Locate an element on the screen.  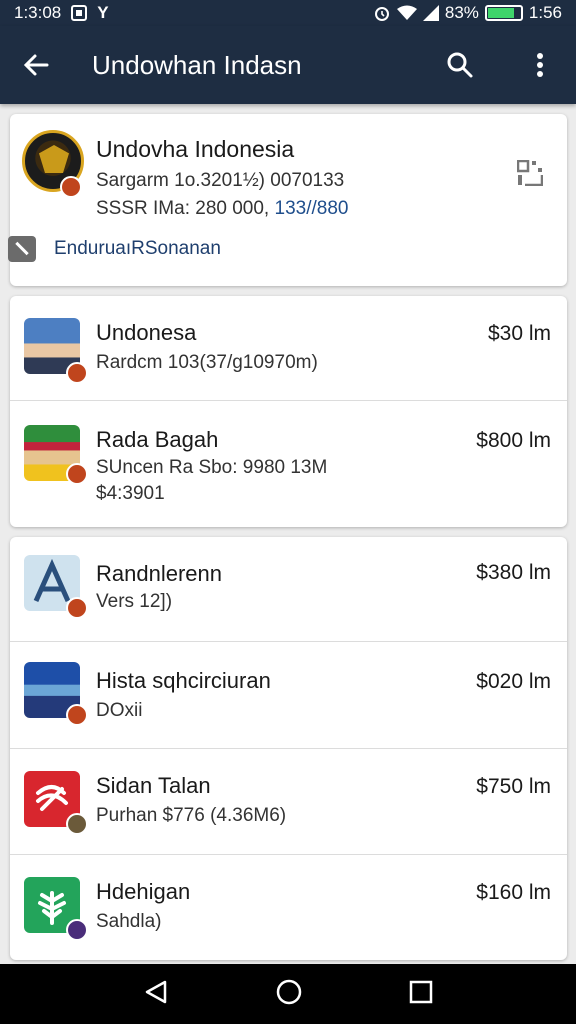
back-button is located at coordinates (36, 65).